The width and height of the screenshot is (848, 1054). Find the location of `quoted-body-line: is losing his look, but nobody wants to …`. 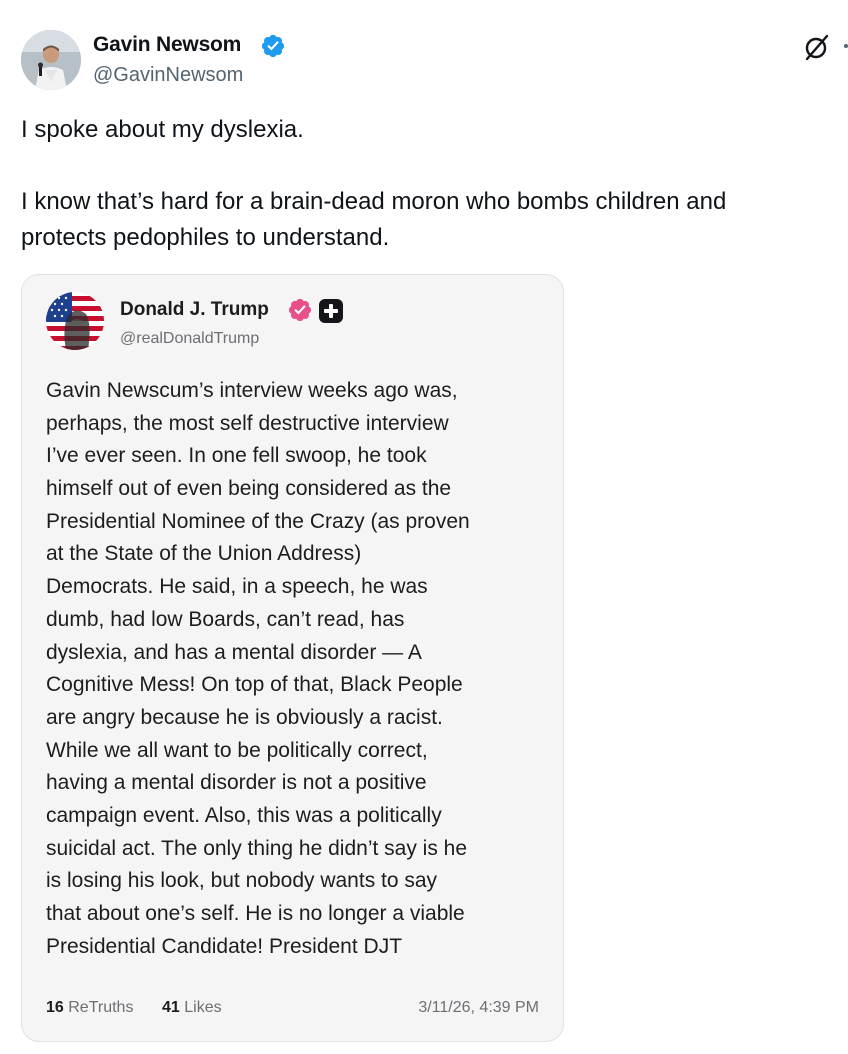

quoted-body-line: is losing his look, but nobody wants to … is located at coordinates (242, 881).